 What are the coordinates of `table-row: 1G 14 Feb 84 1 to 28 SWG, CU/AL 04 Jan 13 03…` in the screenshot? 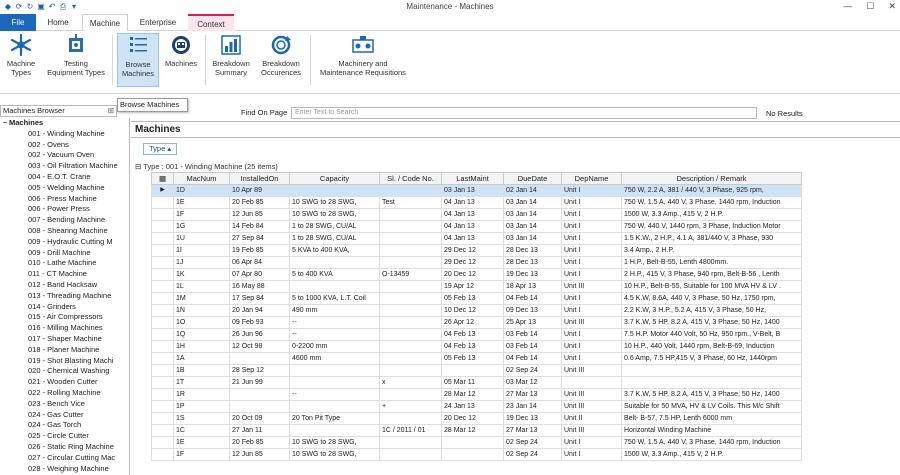 It's located at (476, 226).